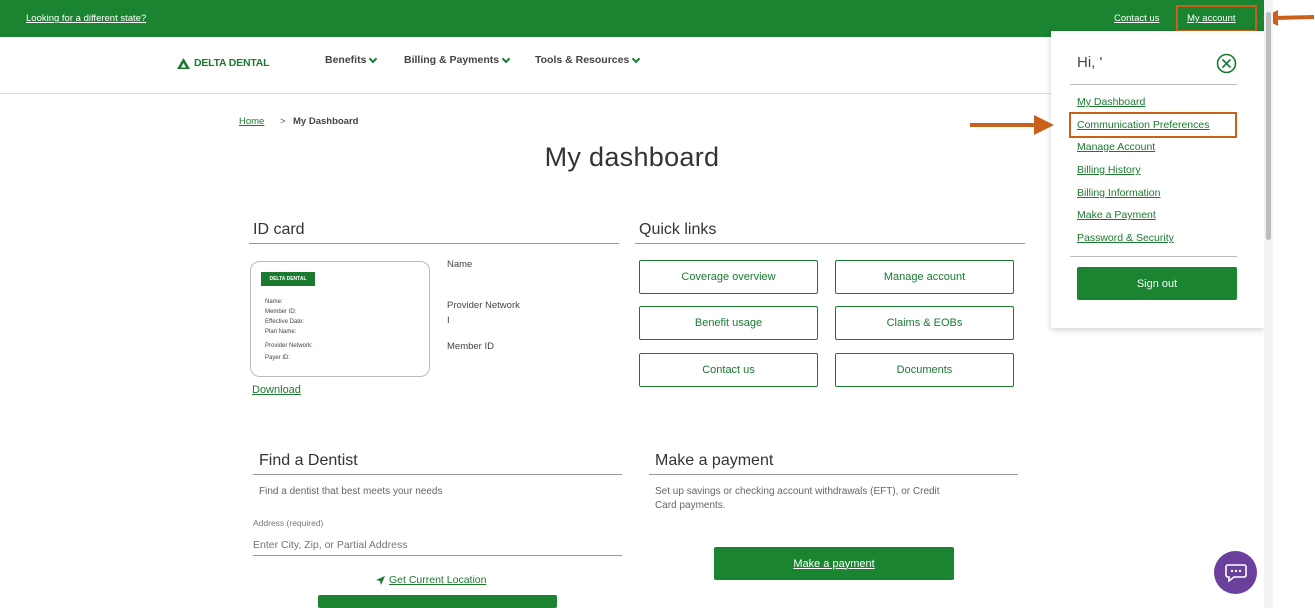 Image resolution: width=1315 pixels, height=608 pixels. What do you see at coordinates (924, 370) in the screenshot?
I see `documents-button: Documents` at bounding box center [924, 370].